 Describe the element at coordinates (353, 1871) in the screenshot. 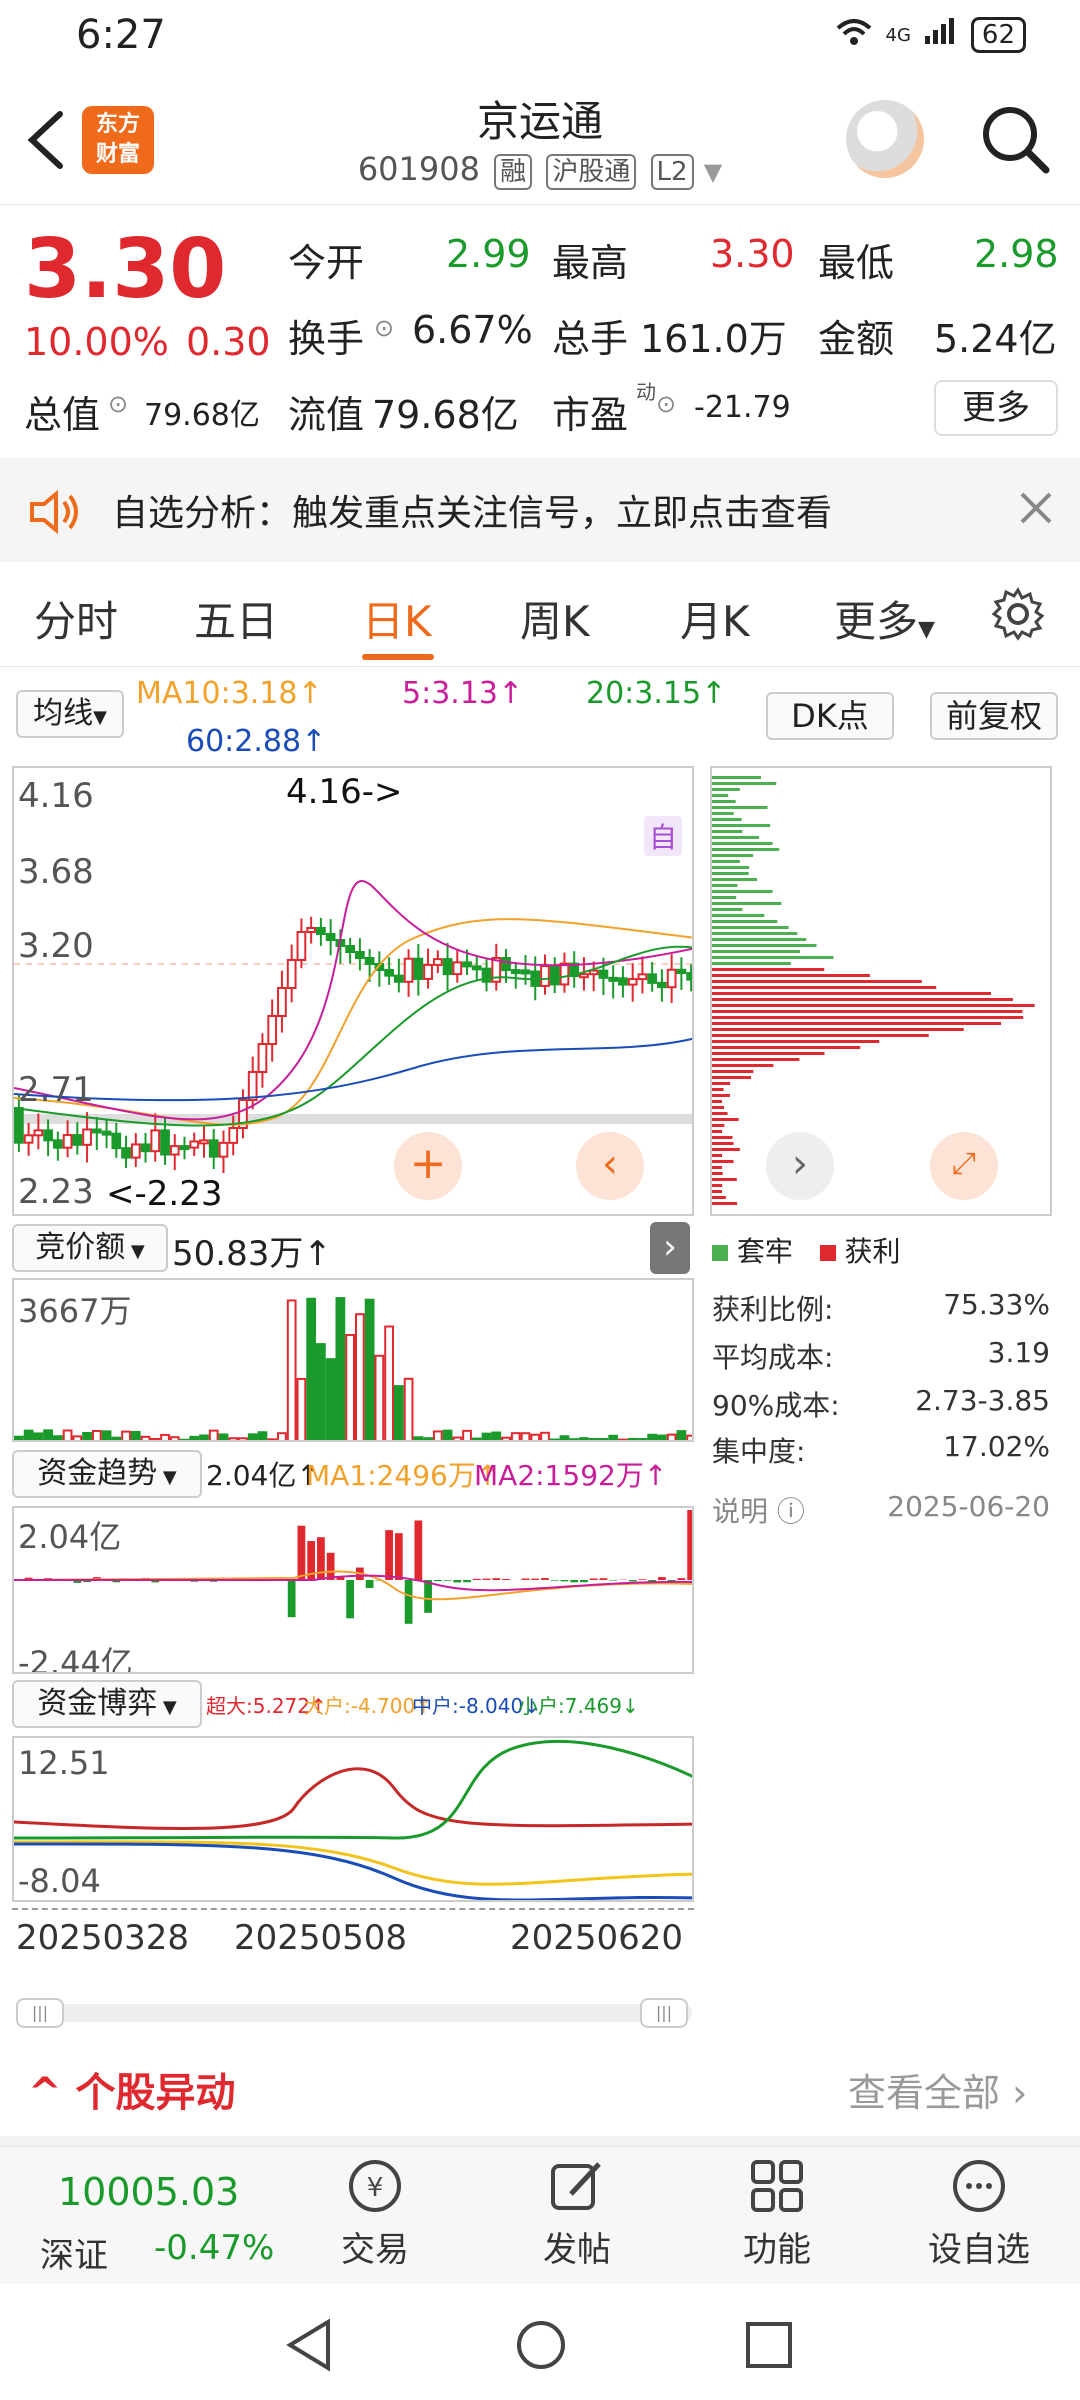

I see `series-medium-line` at that location.